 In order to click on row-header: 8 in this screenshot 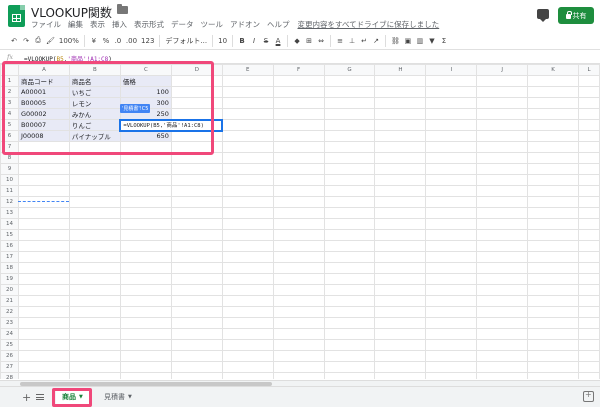, I will do `click(9, 158)`.